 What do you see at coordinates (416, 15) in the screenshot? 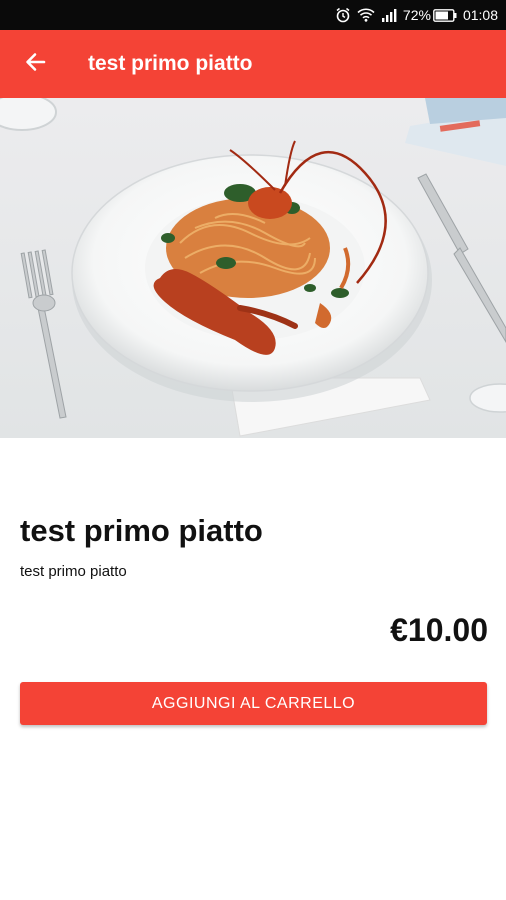
I see `battery-percent: 72%` at bounding box center [416, 15].